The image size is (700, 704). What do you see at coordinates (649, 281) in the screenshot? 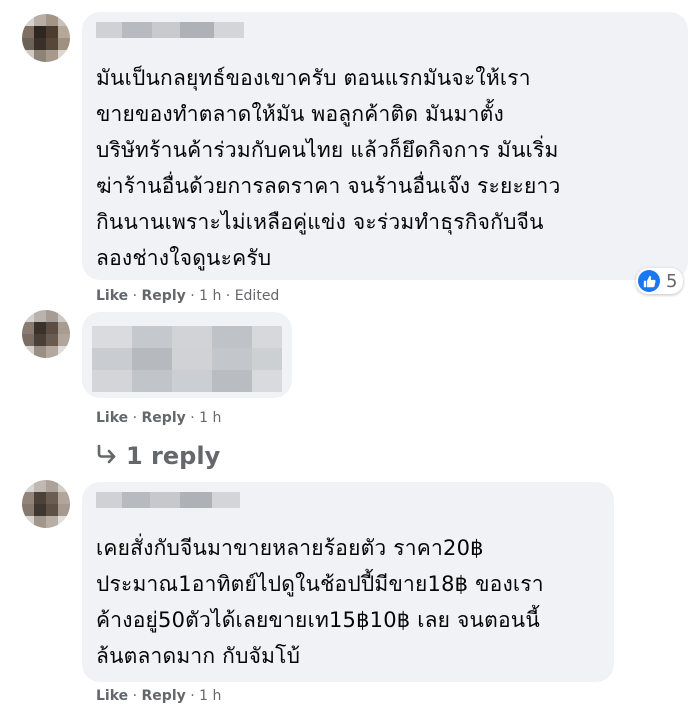
I see `thumbs-up-icon` at bounding box center [649, 281].